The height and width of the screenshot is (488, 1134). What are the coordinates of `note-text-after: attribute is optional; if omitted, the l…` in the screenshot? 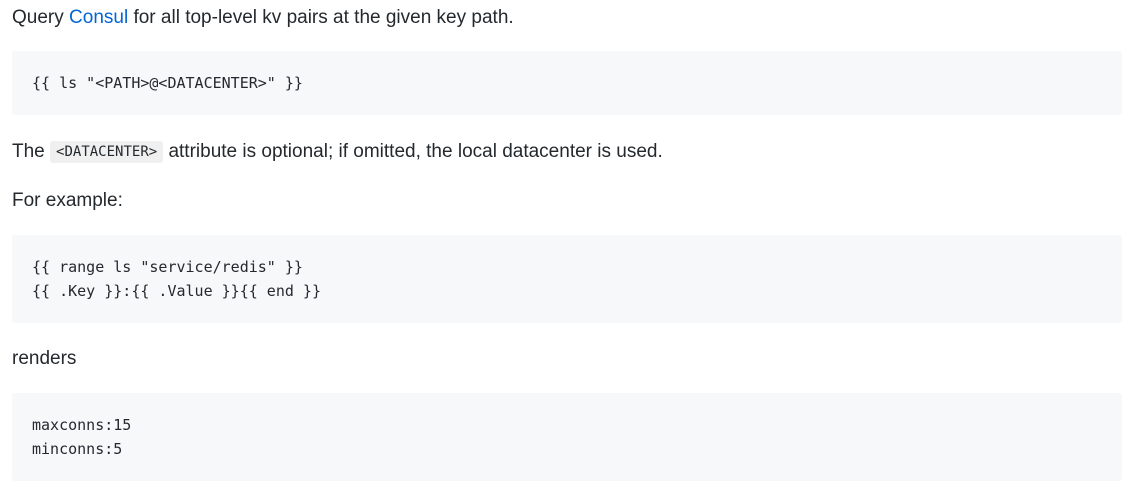 It's located at (413, 151).